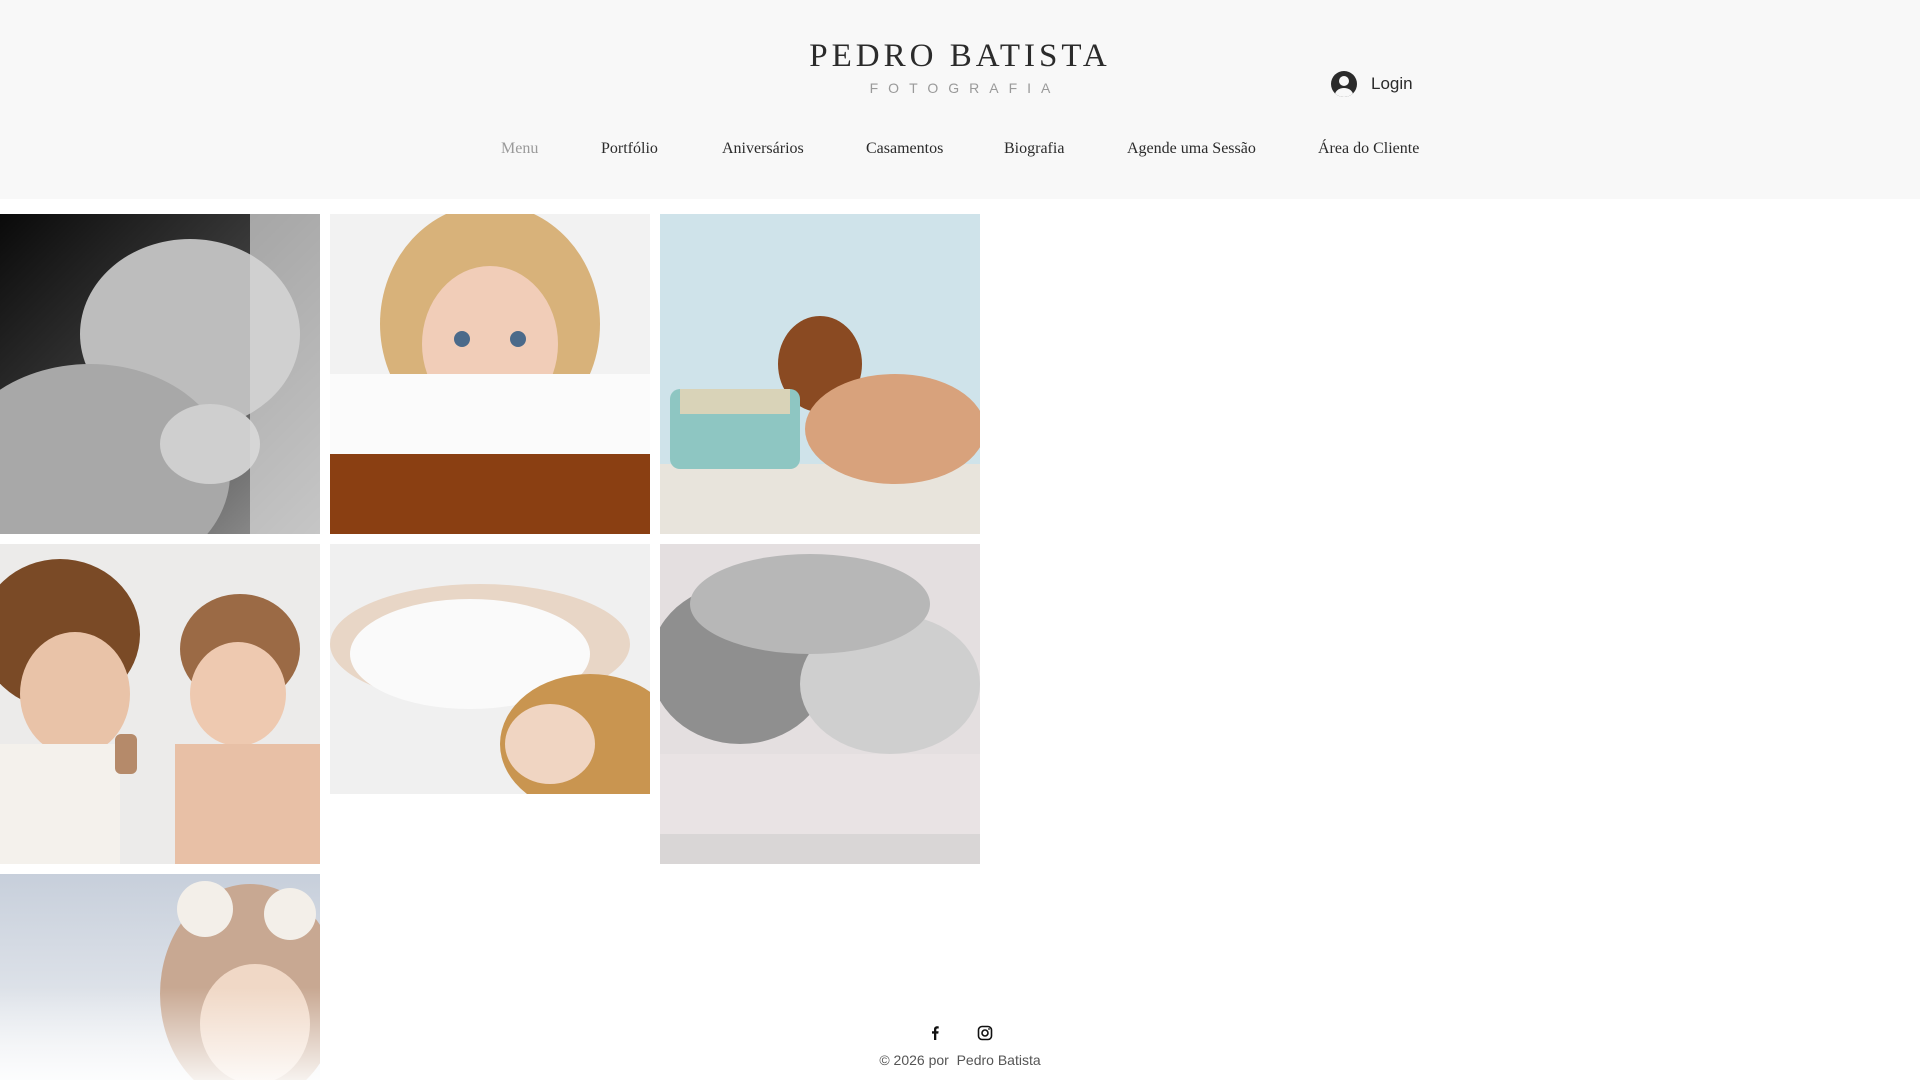  I want to click on nav-item-aniversarios: Aniversários, so click(763, 149).